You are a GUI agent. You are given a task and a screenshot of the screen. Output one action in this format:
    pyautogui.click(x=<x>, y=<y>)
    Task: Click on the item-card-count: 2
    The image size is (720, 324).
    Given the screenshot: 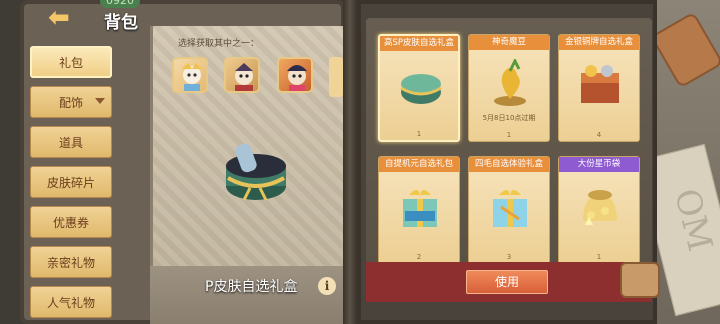 What is the action you would take?
    pyautogui.click(x=419, y=257)
    